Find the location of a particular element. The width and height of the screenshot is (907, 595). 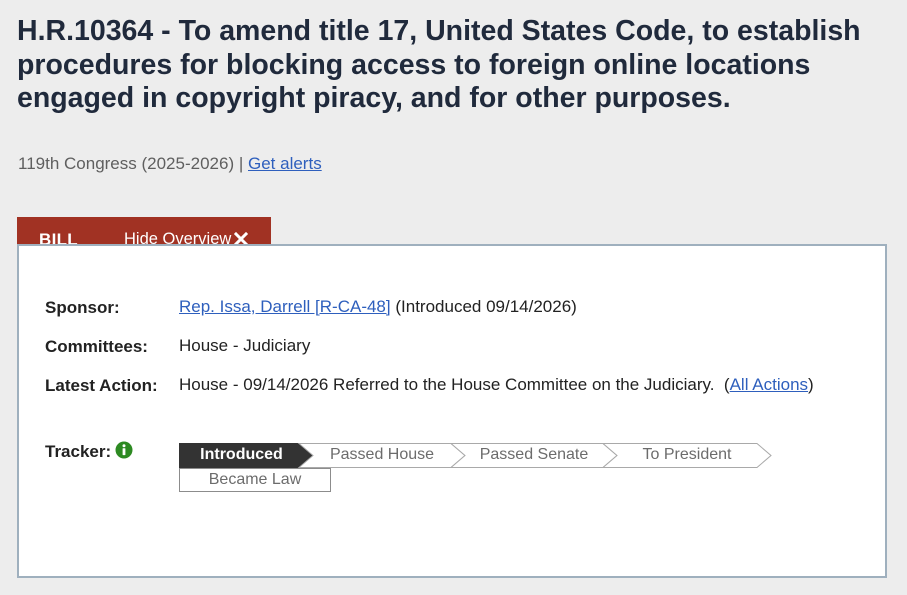

step-became-law: Became Law is located at coordinates (255, 480).